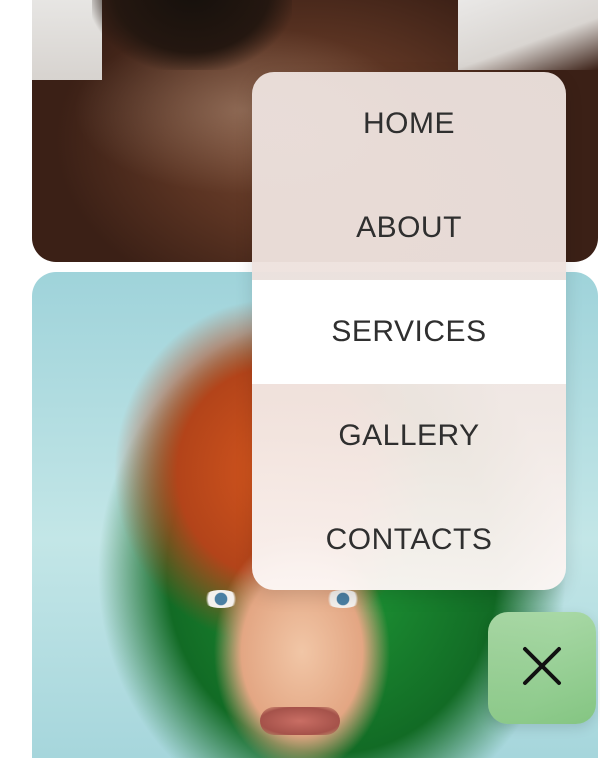  What do you see at coordinates (409, 124) in the screenshot?
I see `menu-item-home: HOME` at bounding box center [409, 124].